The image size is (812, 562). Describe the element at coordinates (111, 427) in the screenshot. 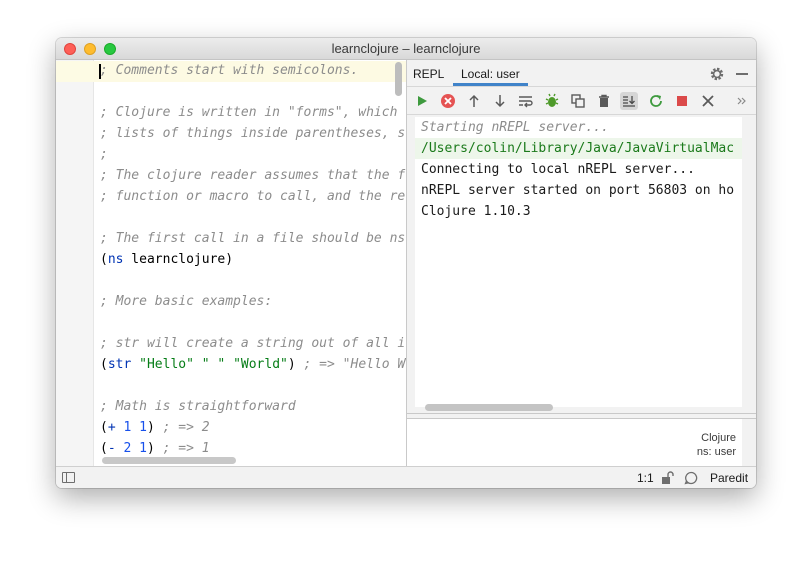

I see `code-token: +` at that location.